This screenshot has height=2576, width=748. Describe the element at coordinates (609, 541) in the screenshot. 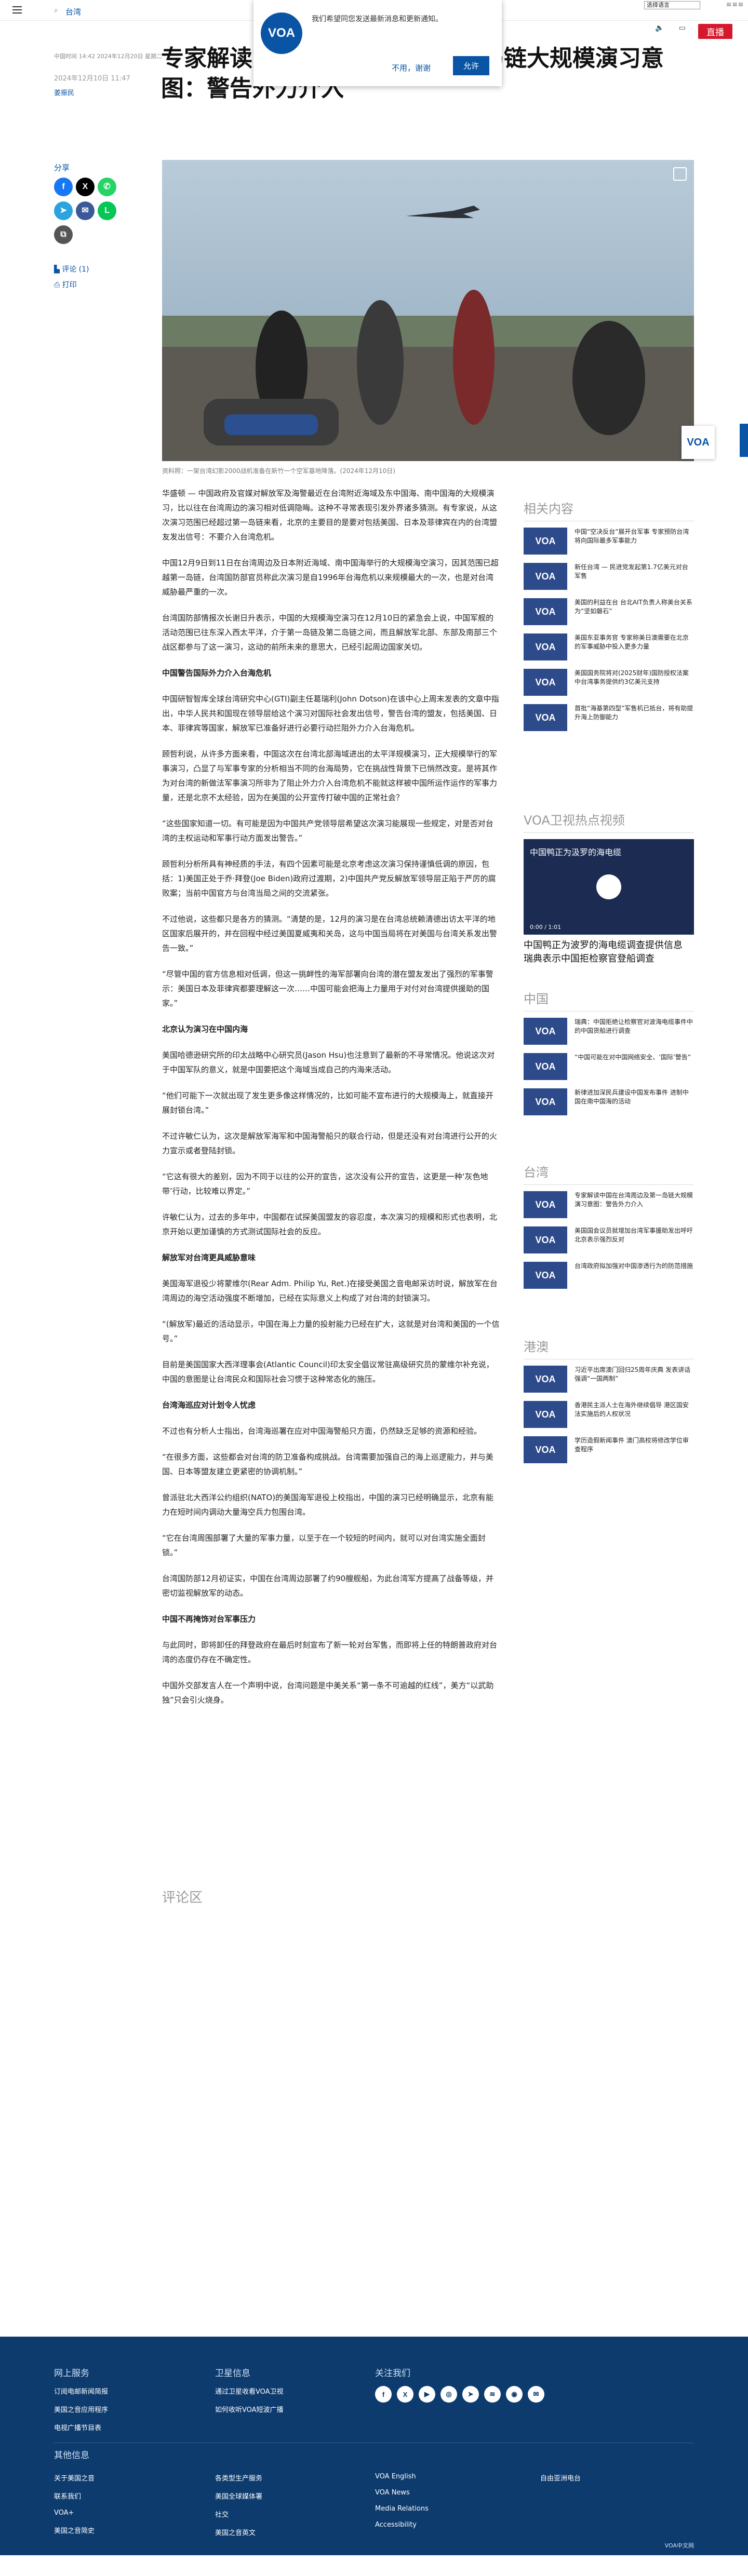

I see `list-item: VOA 中国“空决反台”展开台军事 专家预防台湾将向国际最多军事能力` at that location.